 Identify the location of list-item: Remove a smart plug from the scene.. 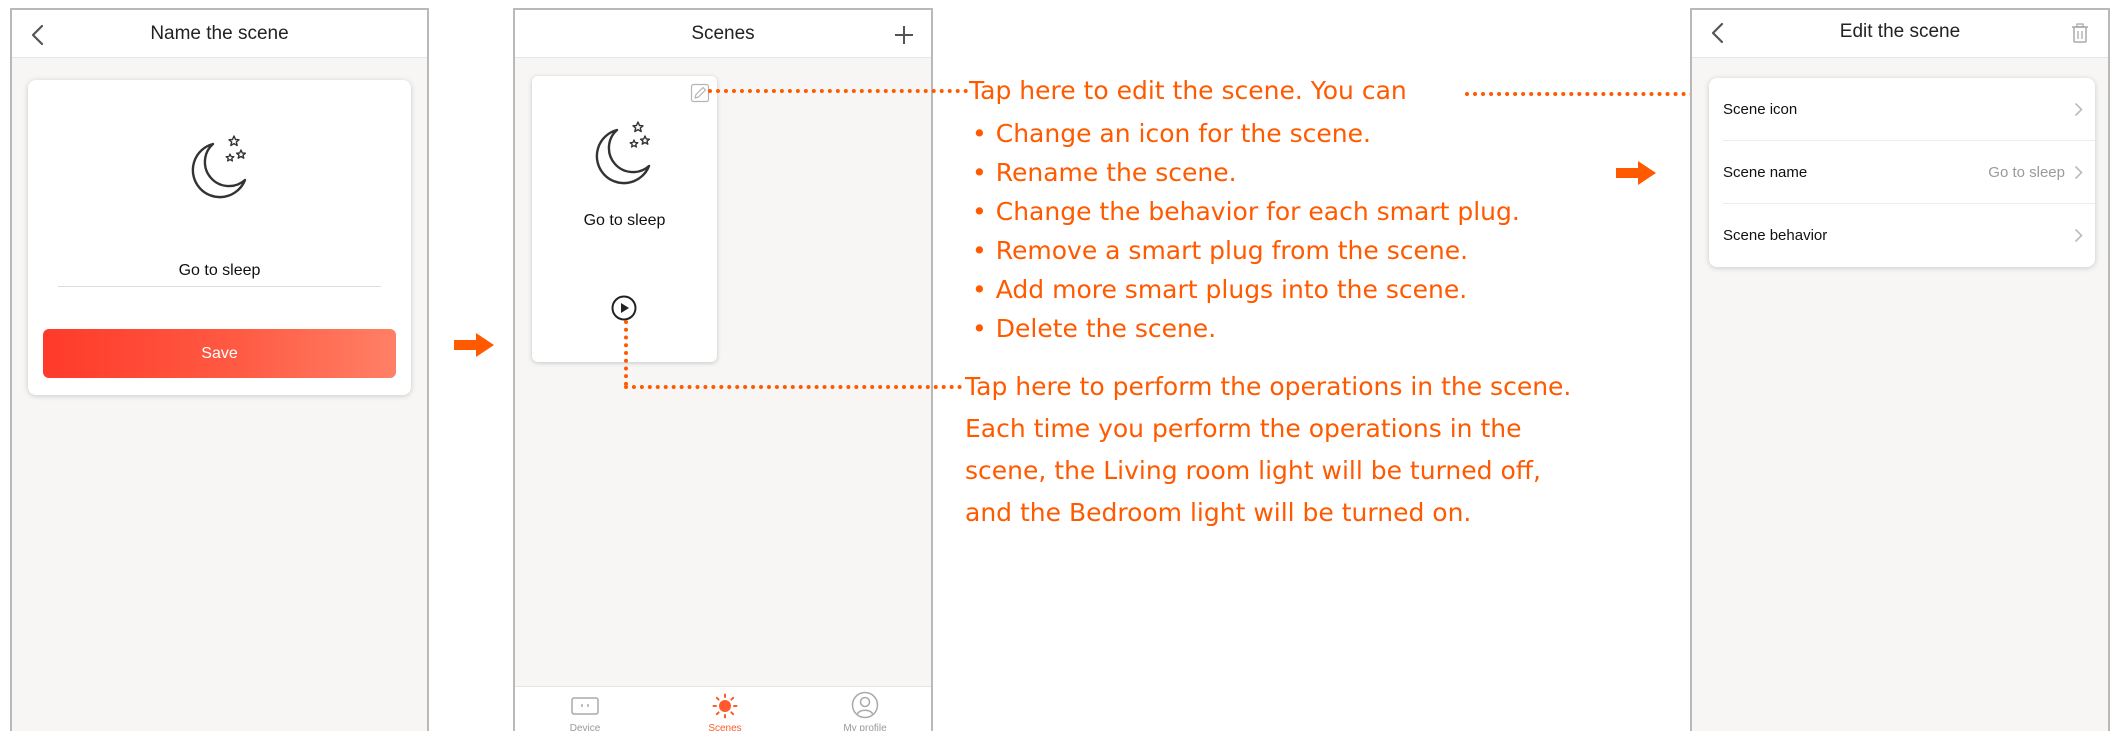
(1246, 250).